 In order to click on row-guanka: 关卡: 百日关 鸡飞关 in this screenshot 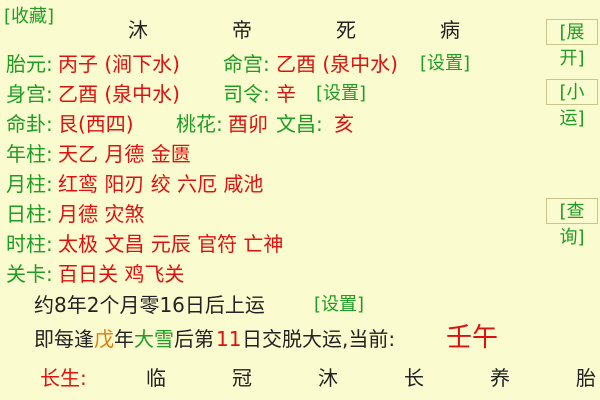, I will do `click(300, 275)`.